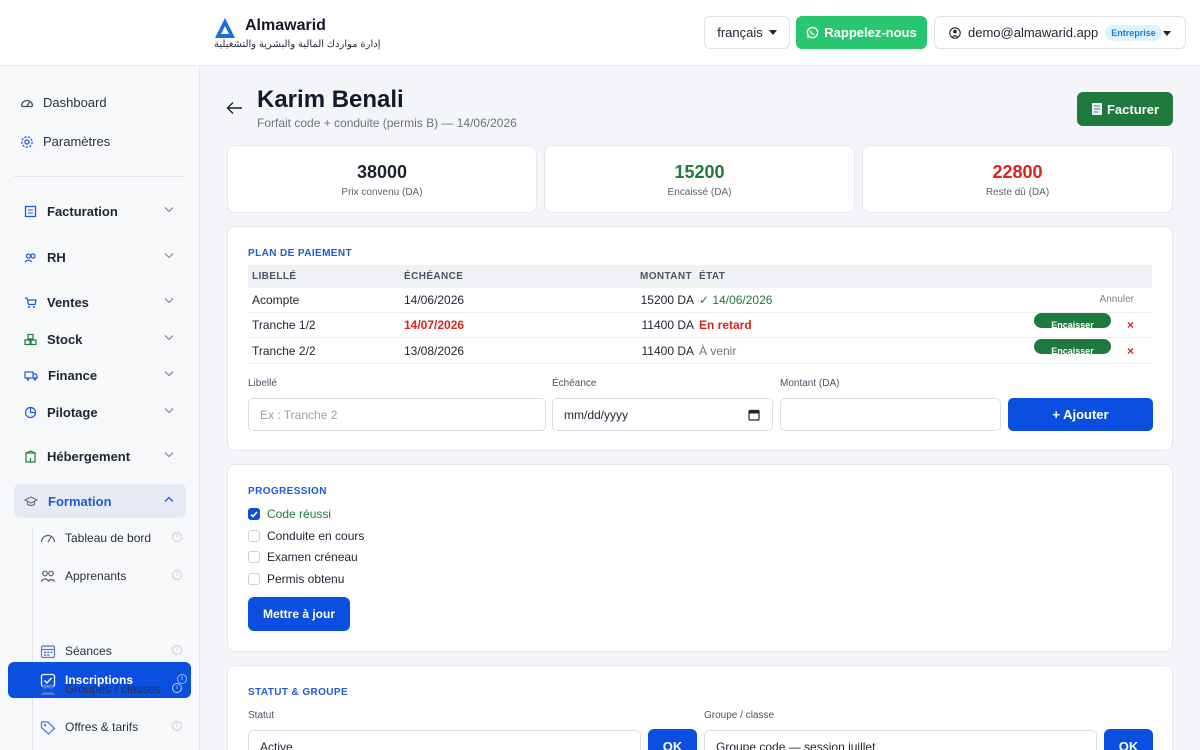 The height and width of the screenshot is (750, 1200). I want to click on due-date-input: mm/dd/yyyy, so click(662, 414).